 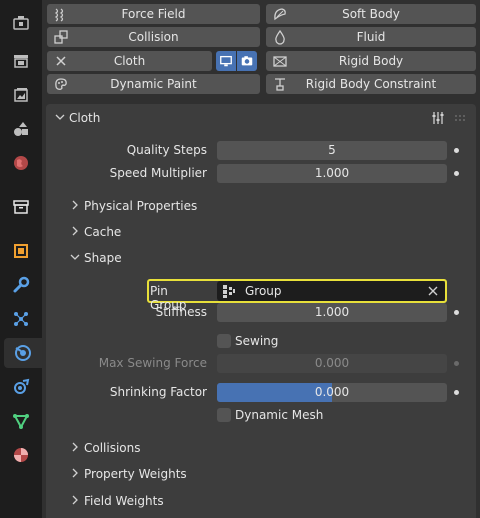 What do you see at coordinates (158, 392) in the screenshot?
I see `shrinking-factor-label: Shrinking Factor` at bounding box center [158, 392].